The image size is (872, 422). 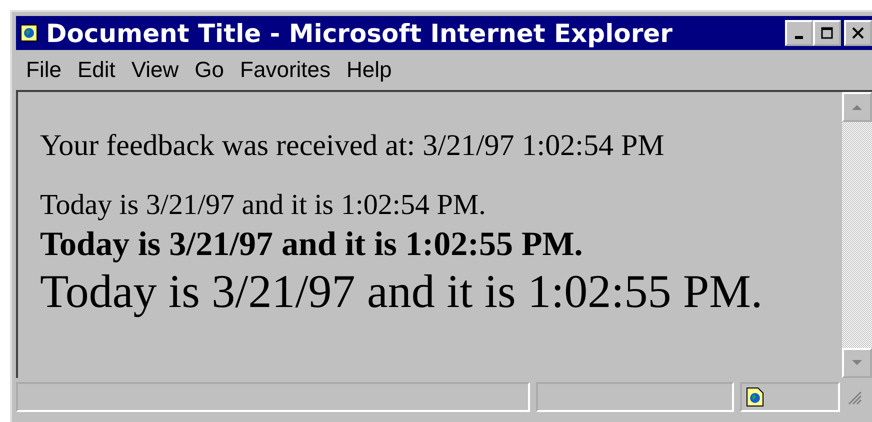 I want to click on down-arrow-icon, so click(x=857, y=363).